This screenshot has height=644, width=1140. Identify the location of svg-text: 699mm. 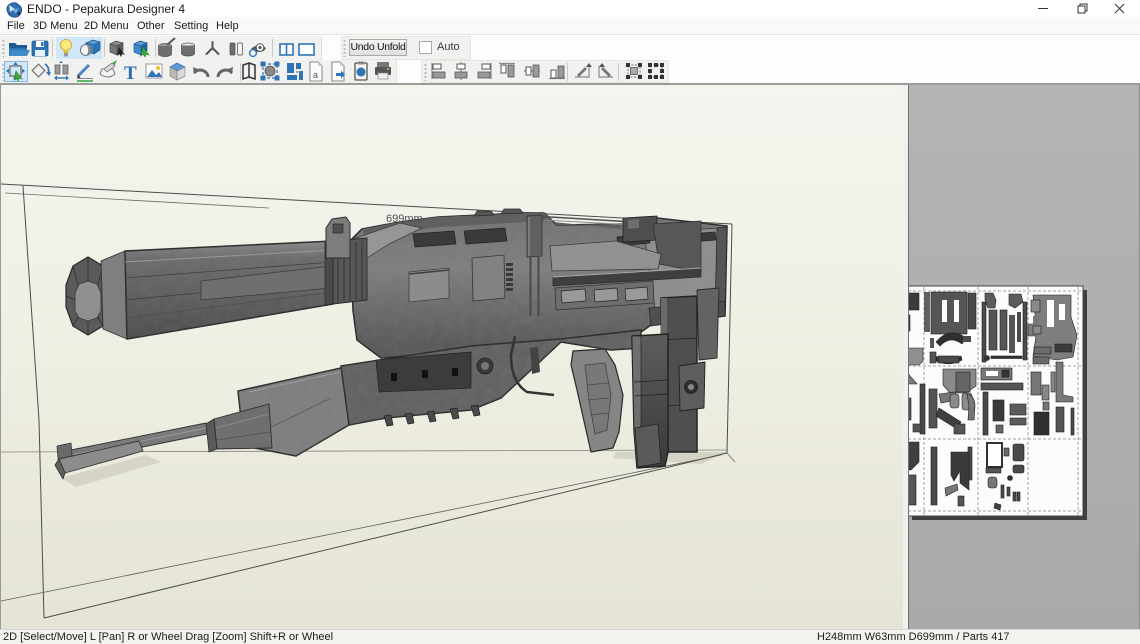
(404, 219).